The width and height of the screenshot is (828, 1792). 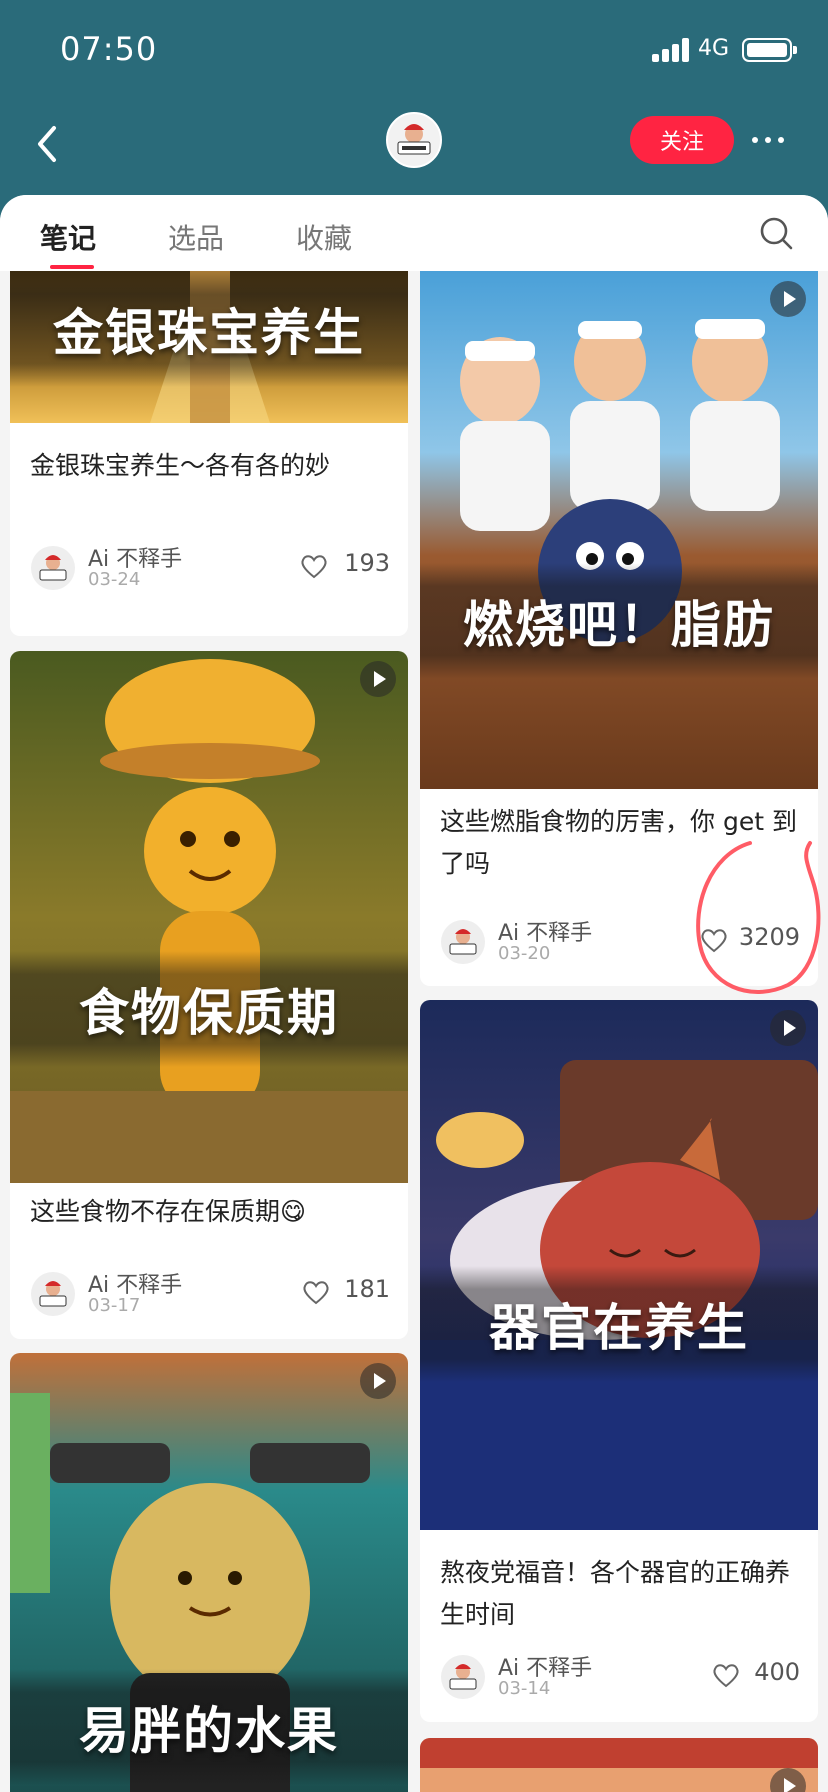 What do you see at coordinates (209, 917) in the screenshot?
I see `card-cover: 食物保质期` at bounding box center [209, 917].